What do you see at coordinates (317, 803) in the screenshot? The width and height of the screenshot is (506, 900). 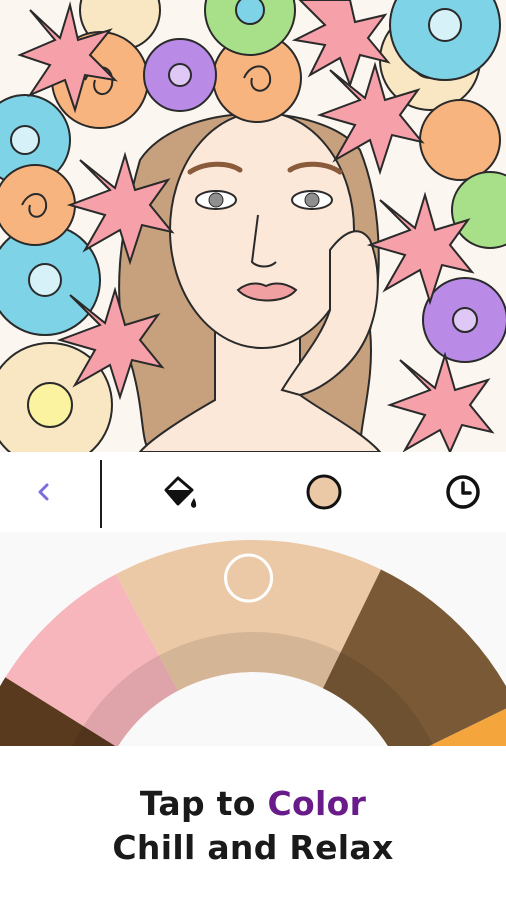 I see `tagline-highlight: Color` at bounding box center [317, 803].